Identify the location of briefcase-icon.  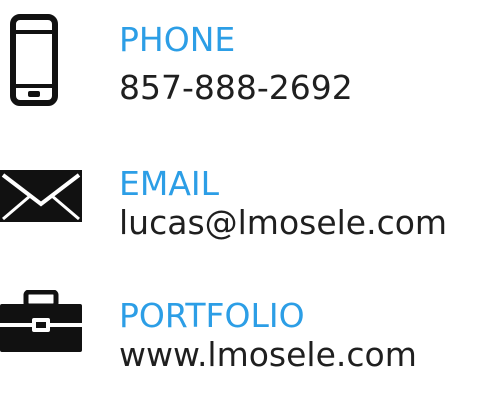
(41, 321).